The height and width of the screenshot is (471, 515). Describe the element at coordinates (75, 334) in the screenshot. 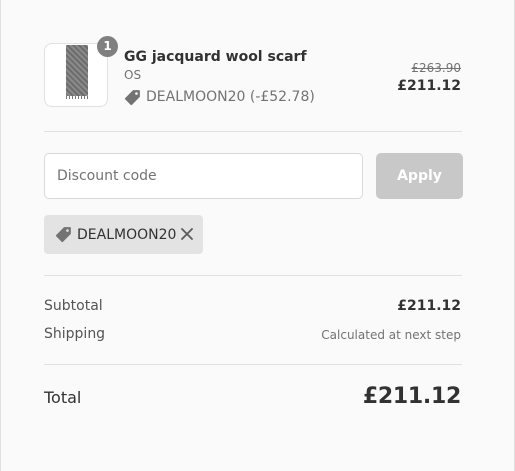

I see `shipping-label: Shipping` at that location.